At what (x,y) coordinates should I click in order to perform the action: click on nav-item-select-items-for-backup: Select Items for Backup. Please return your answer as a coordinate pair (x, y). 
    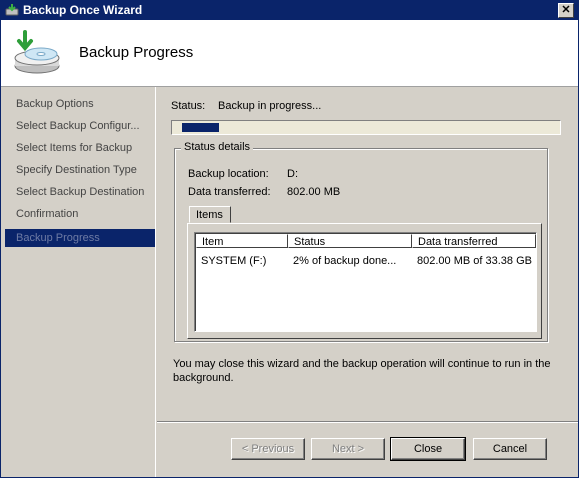
    Looking at the image, I should click on (80, 148).